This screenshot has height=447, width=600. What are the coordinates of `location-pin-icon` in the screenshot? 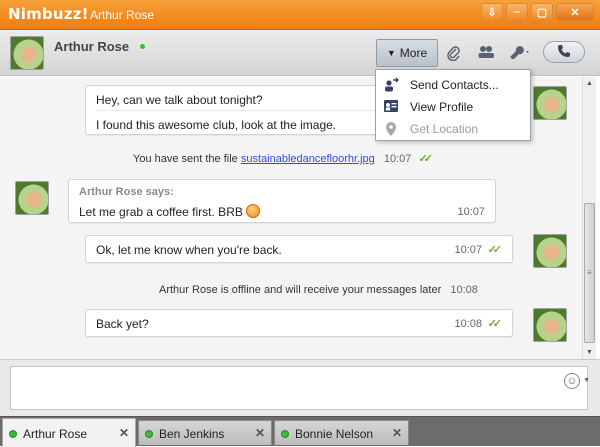 It's located at (391, 129).